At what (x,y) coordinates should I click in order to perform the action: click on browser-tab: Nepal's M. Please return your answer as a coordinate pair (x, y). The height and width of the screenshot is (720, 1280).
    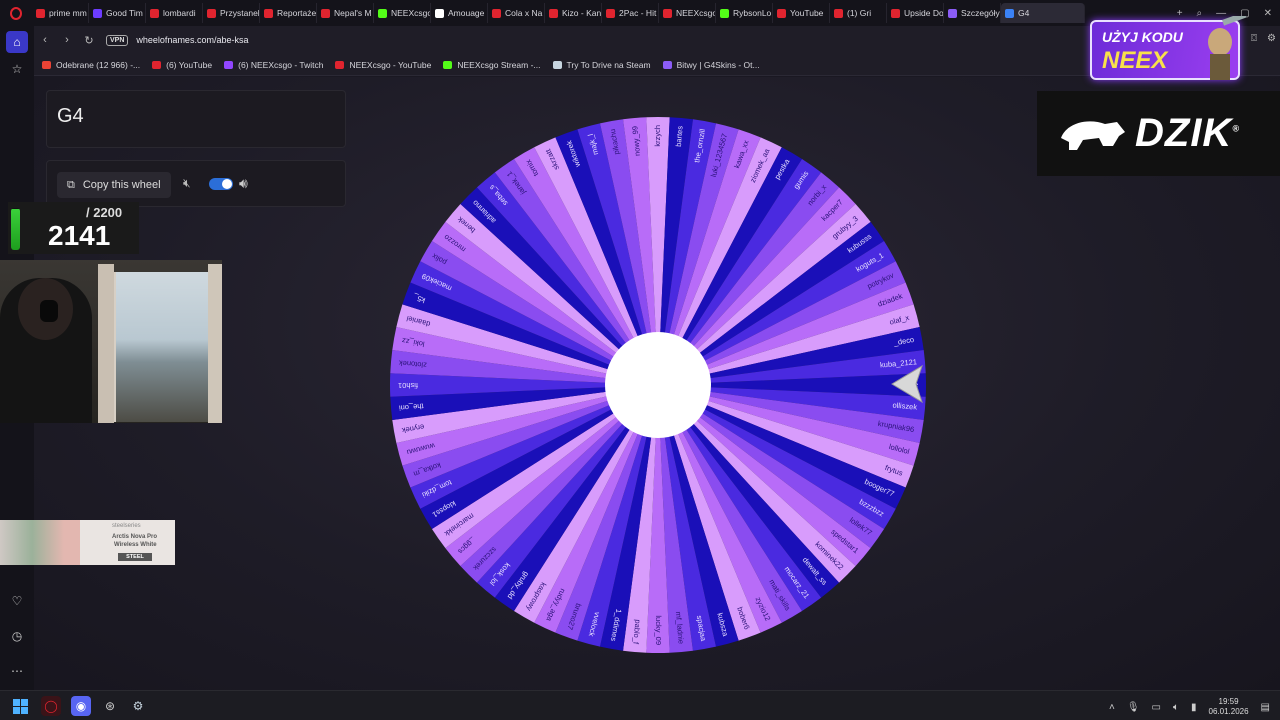
    Looking at the image, I should click on (345, 13).